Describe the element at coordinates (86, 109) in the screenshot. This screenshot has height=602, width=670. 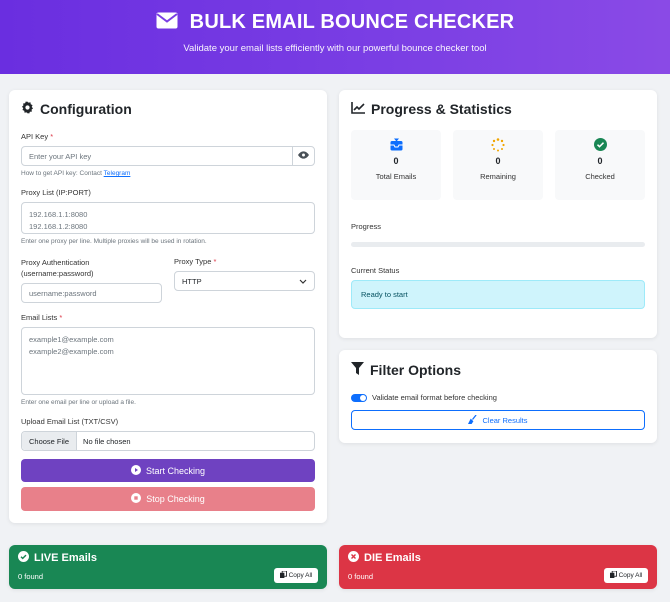
I see `configuration-title: Configuration` at that location.